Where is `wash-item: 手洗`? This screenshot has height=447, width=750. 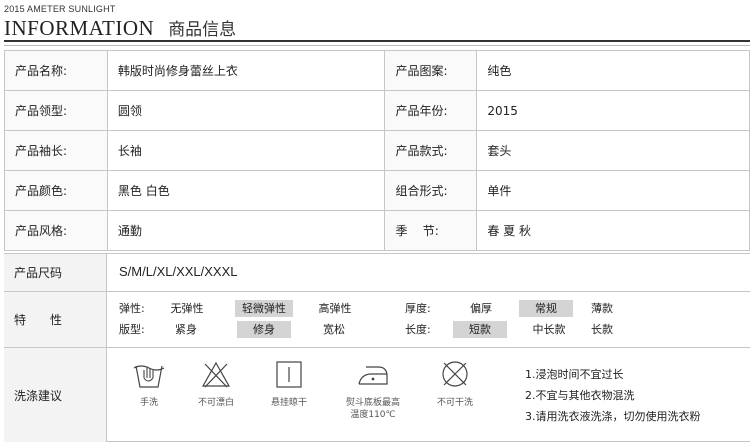
wash-item: 手洗 is located at coordinates (149, 383).